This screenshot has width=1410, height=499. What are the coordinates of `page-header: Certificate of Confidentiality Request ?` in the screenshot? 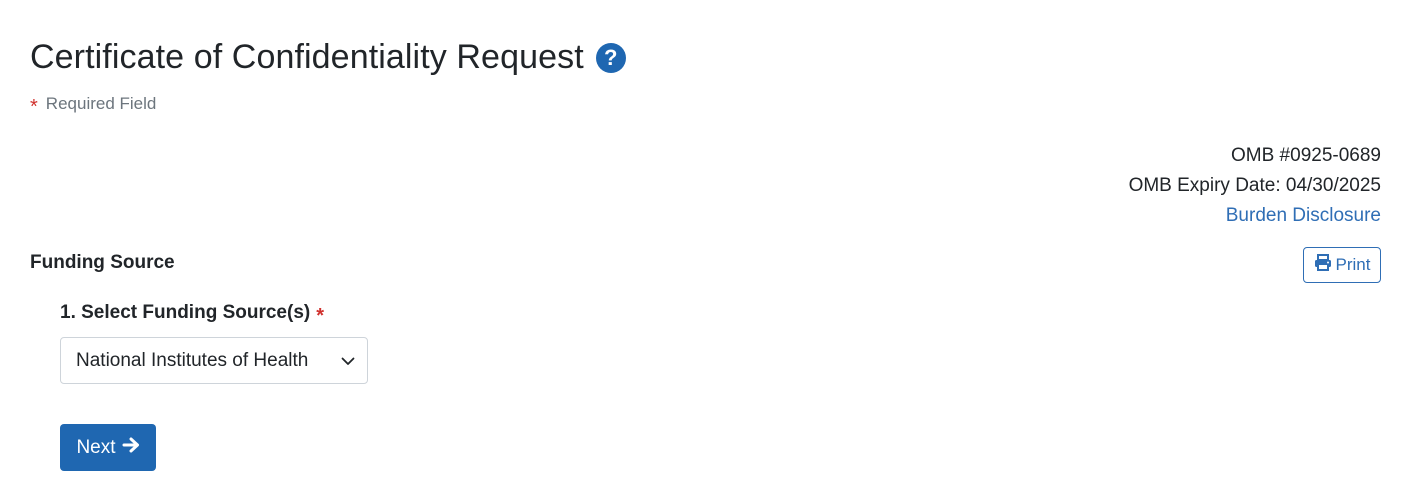 It's located at (328, 57).